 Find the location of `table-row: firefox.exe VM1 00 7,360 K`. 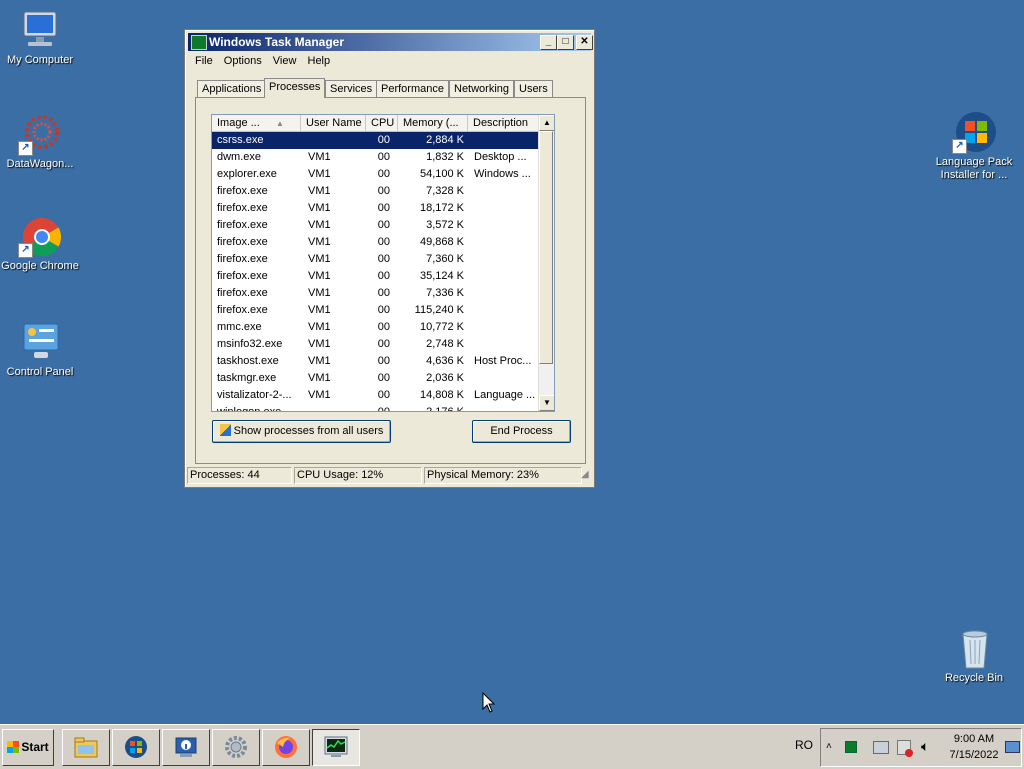

table-row: firefox.exe VM1 00 7,360 K is located at coordinates (377, 259).